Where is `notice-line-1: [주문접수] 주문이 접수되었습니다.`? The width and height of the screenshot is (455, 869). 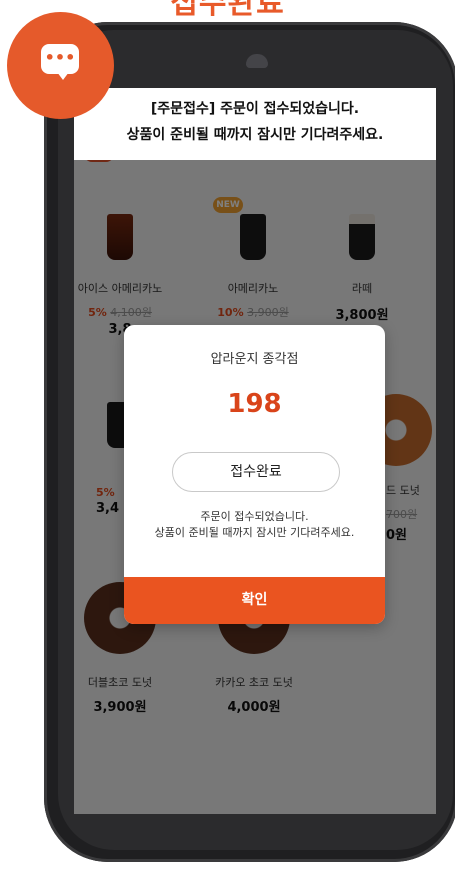
notice-line-1: [주문접수] 주문이 접수되었습니다. is located at coordinates (255, 109).